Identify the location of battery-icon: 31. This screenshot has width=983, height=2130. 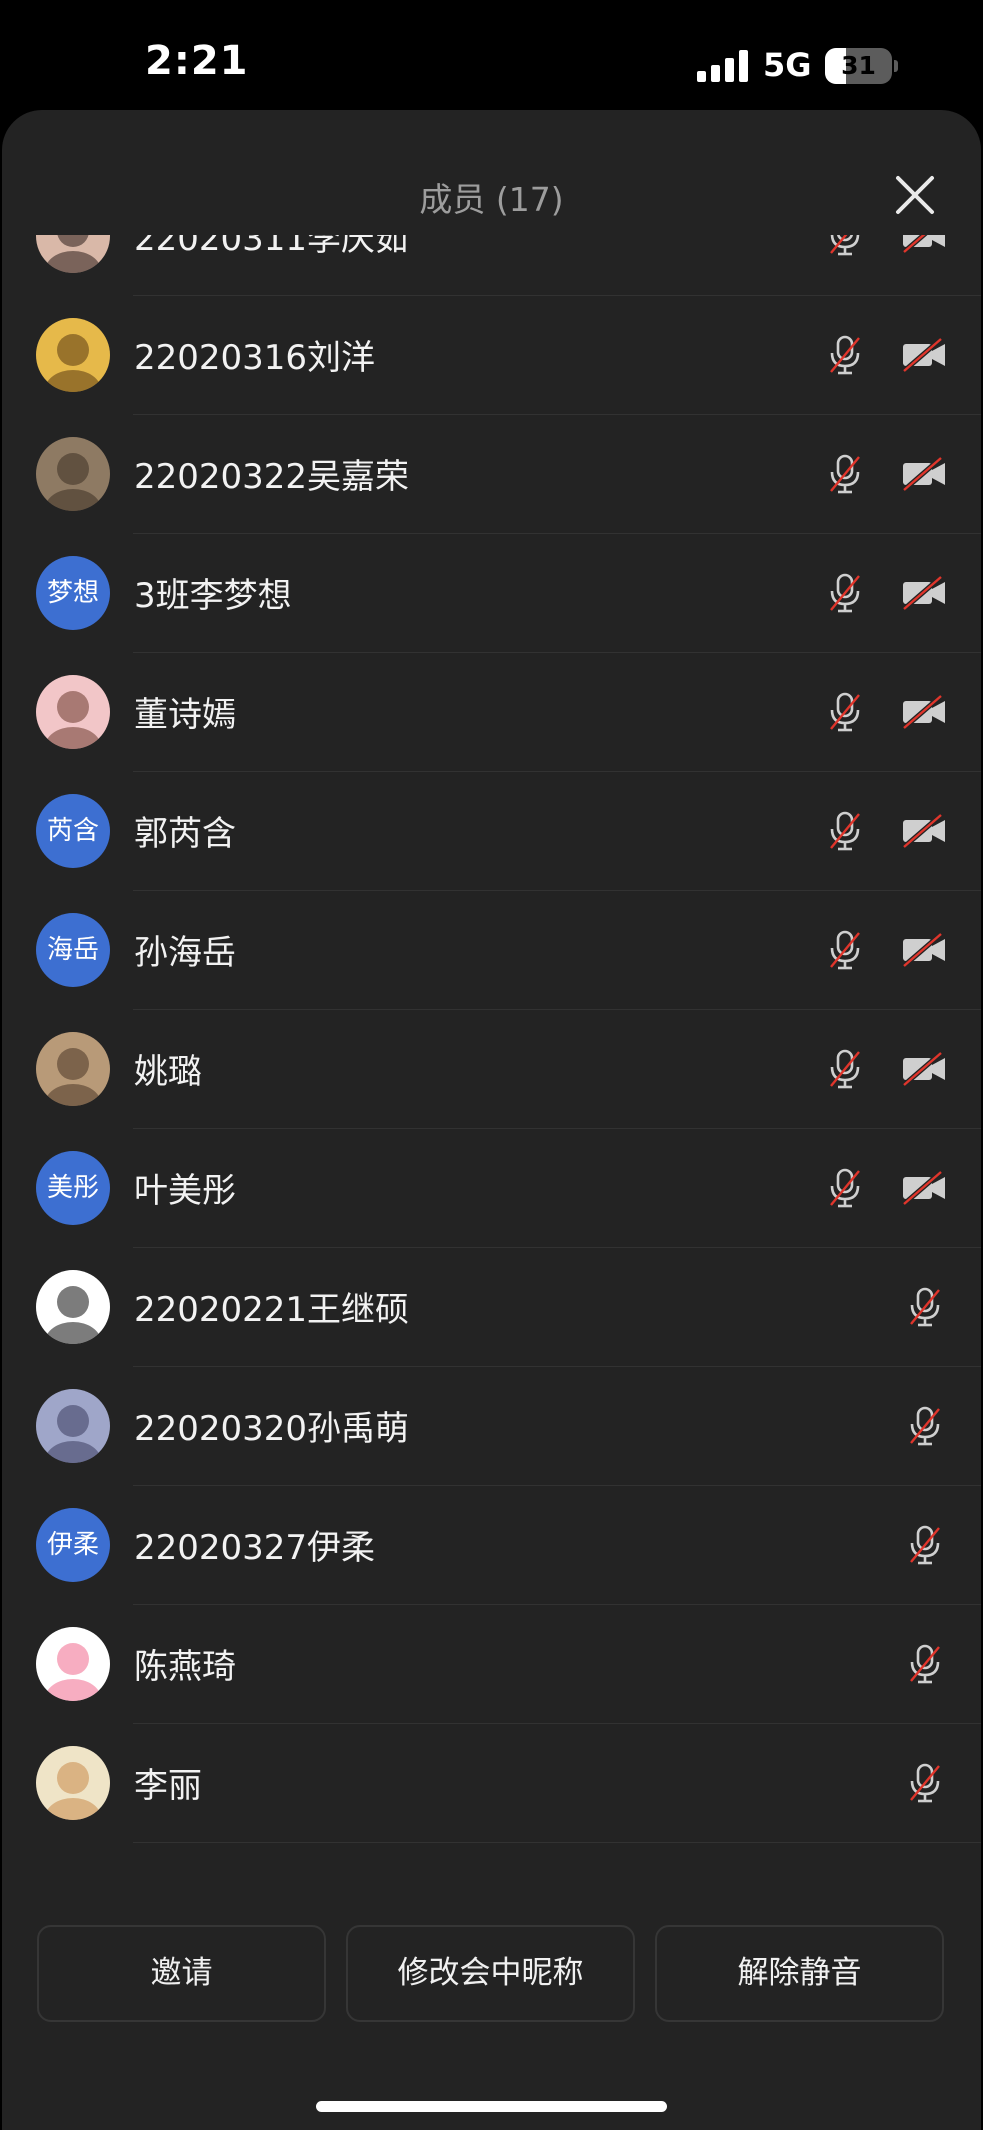
(858, 66).